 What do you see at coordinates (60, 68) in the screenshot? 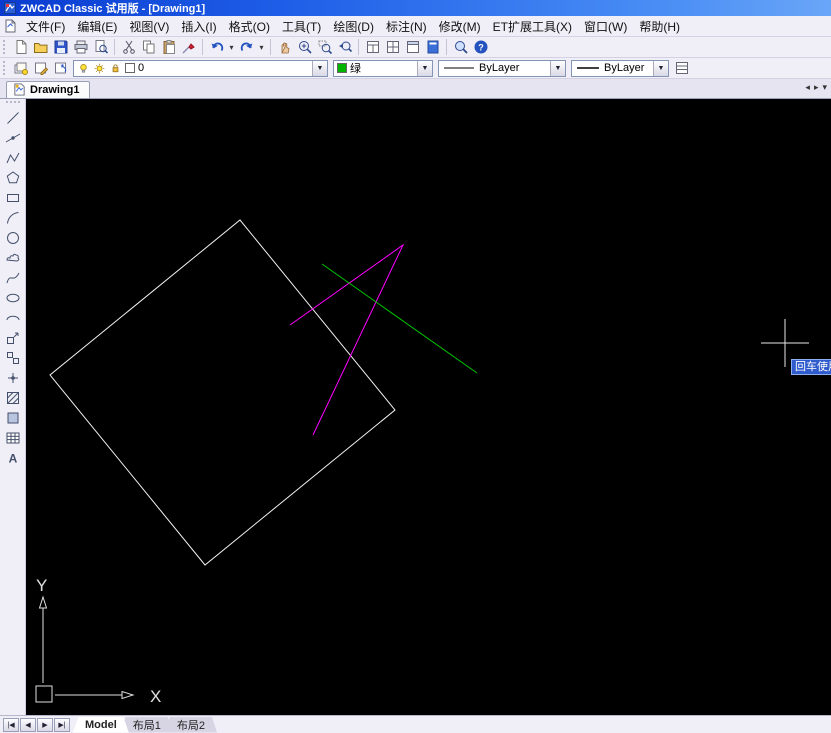
I see `layer-previous-button` at bounding box center [60, 68].